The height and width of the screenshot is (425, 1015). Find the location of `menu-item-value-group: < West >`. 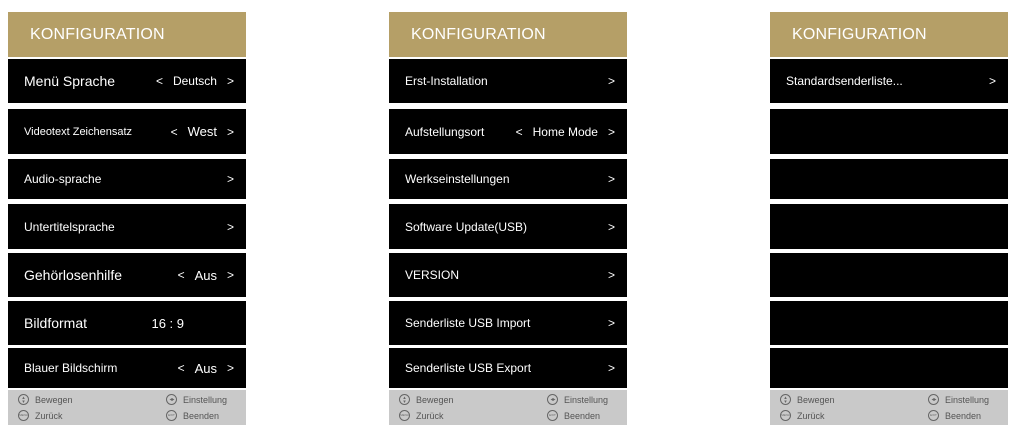

menu-item-value-group: < West > is located at coordinates (202, 131).